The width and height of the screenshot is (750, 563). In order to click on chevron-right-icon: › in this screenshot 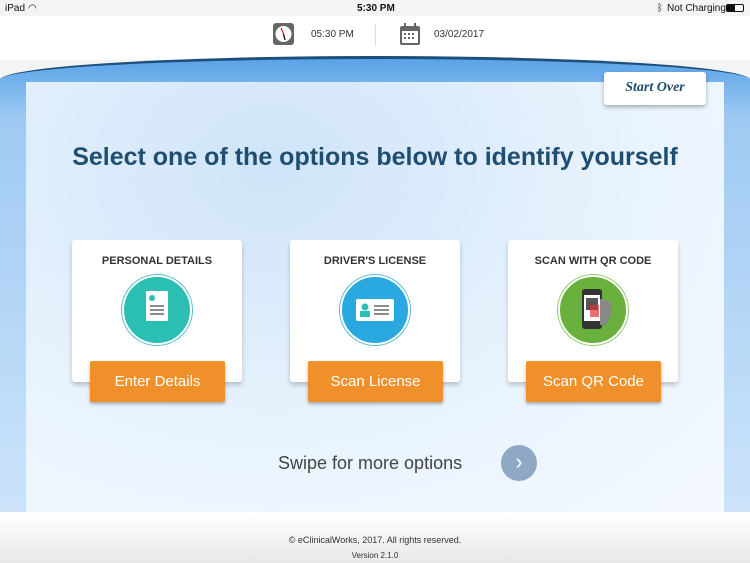, I will do `click(519, 461)`.